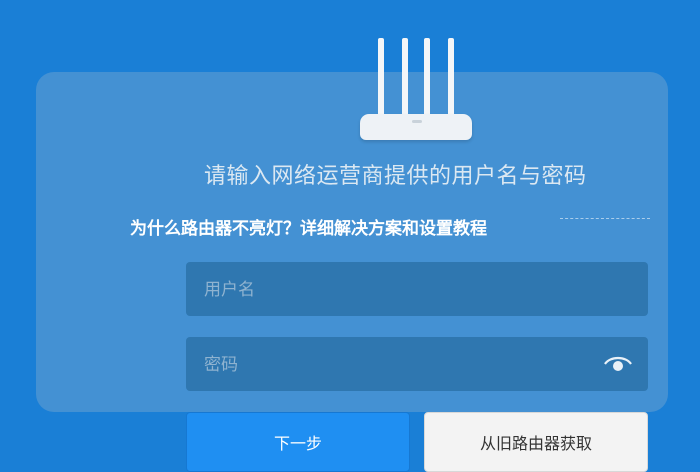 The width and height of the screenshot is (700, 472). I want to click on router-icon, so click(416, 89).